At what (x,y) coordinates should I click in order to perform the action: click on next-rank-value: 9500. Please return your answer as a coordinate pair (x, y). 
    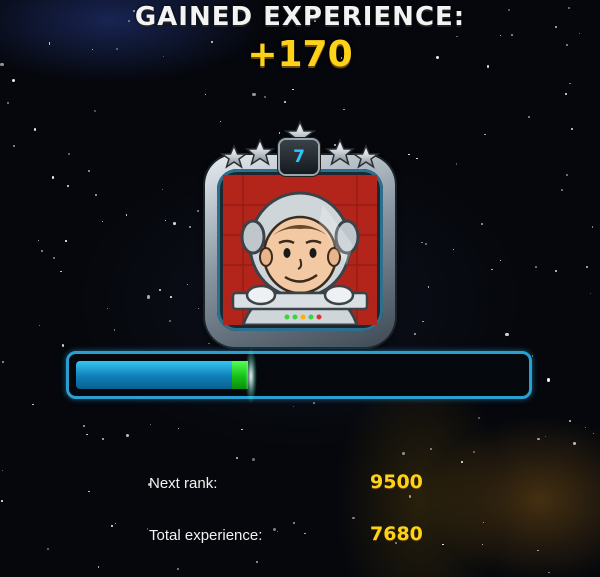
    Looking at the image, I should click on (396, 482).